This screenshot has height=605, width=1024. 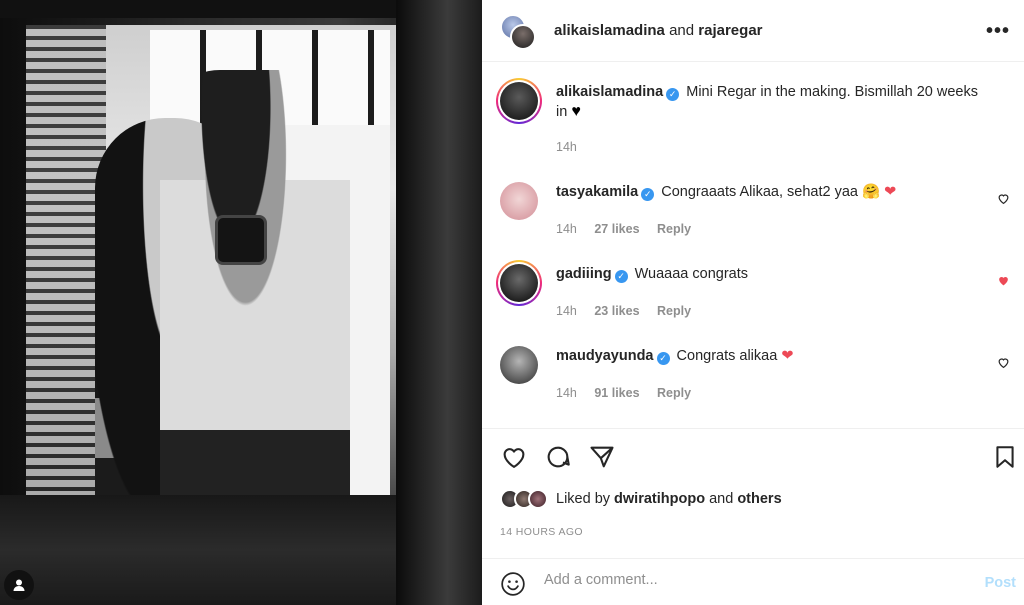 I want to click on comment-likes: 23 likes, so click(x=616, y=311).